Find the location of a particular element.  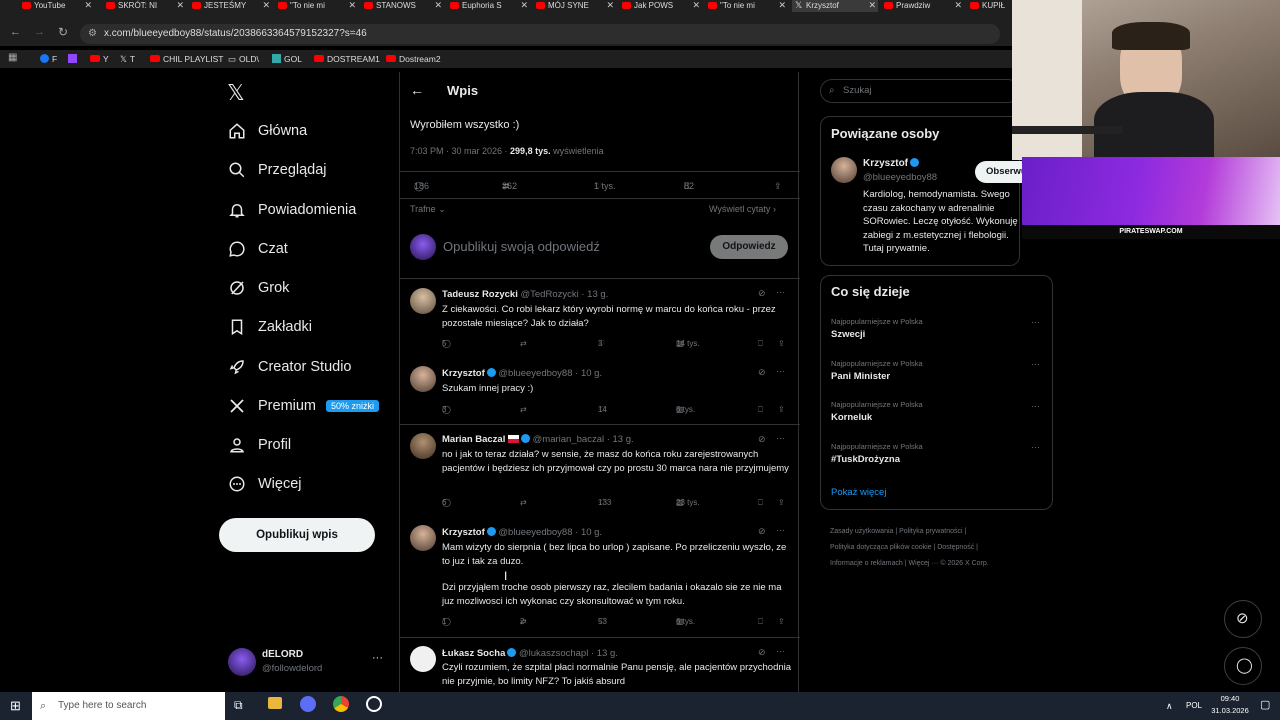

sidebar-item-explore: Przeglądaj is located at coordinates (277, 170).